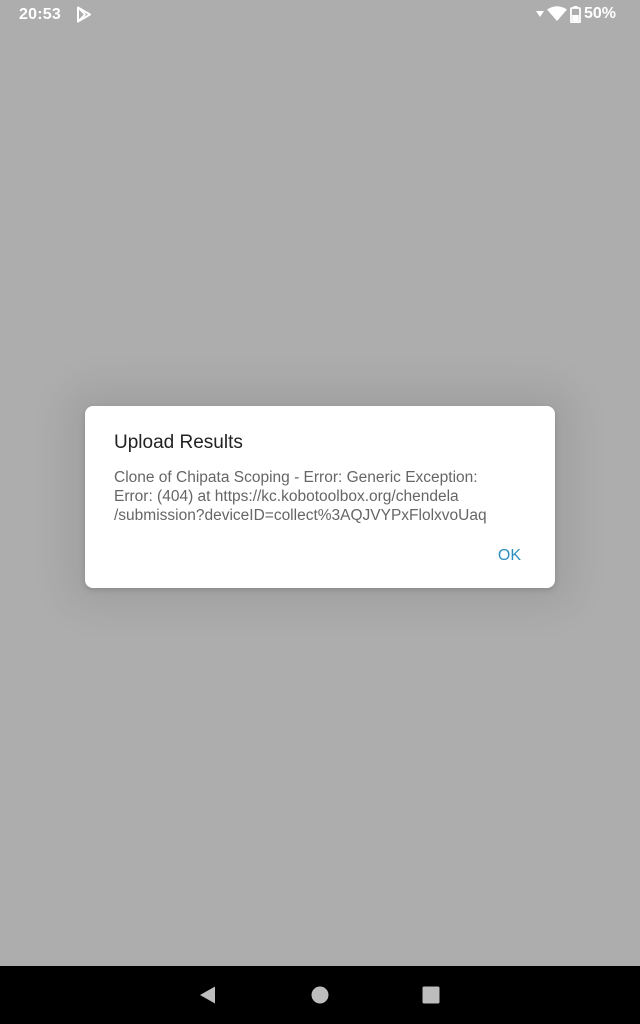  Describe the element at coordinates (208, 995) in the screenshot. I see `back-icon` at that location.